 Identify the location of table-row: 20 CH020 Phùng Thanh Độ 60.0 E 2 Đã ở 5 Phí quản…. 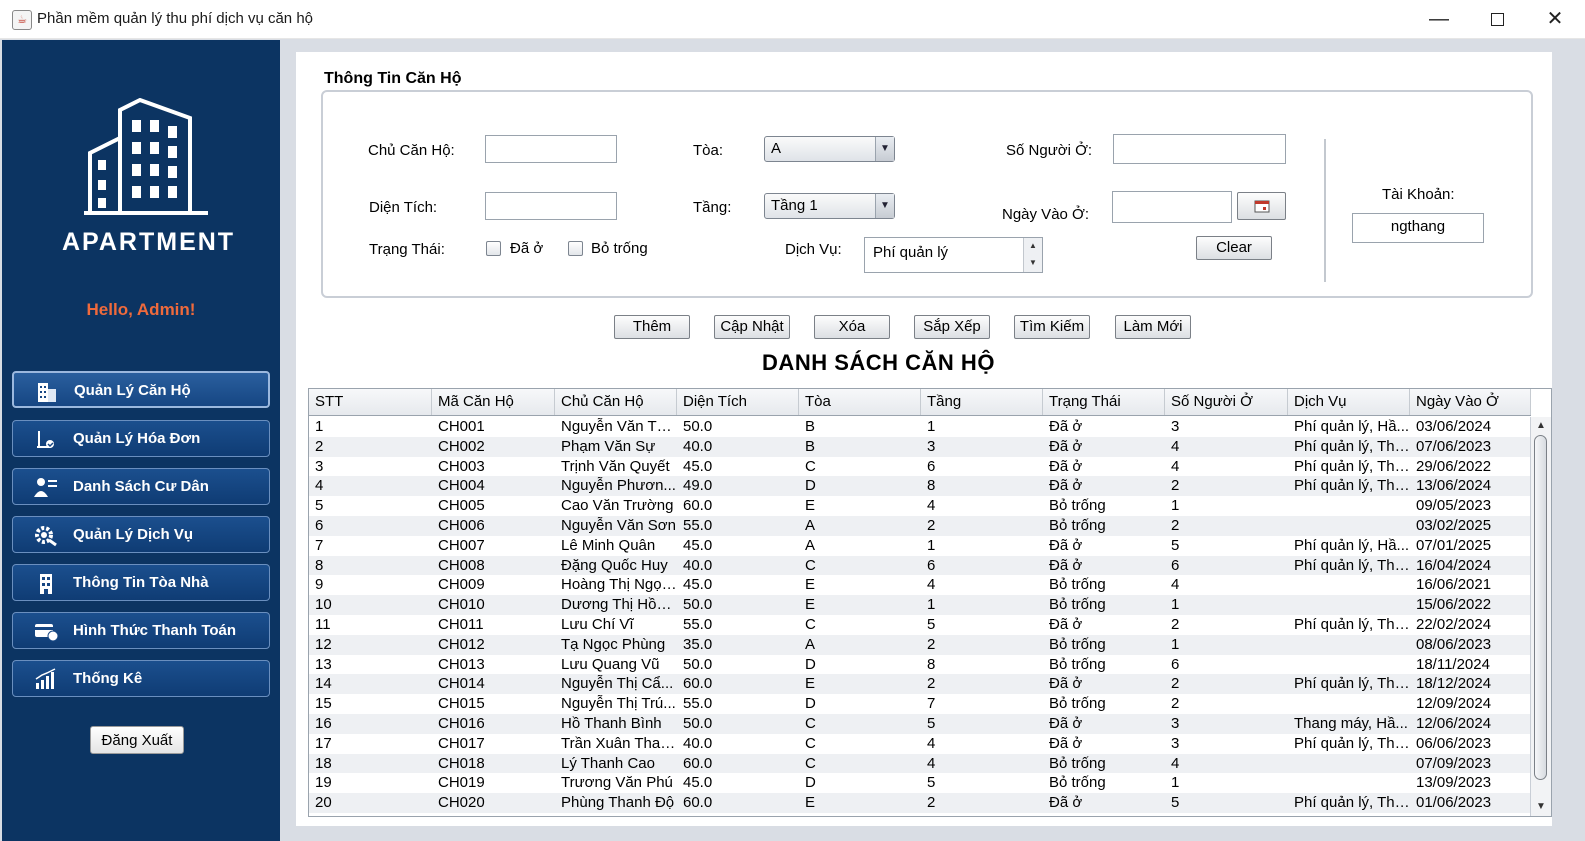
(920, 803).